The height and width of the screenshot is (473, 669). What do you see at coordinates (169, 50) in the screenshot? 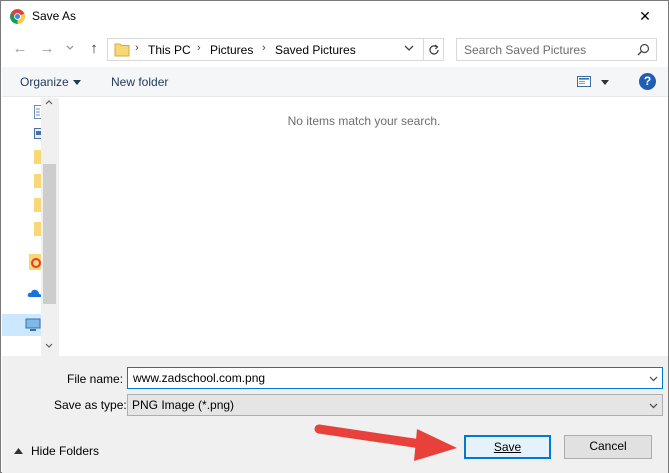
I see `breadcrumb-this-pc: This PC` at bounding box center [169, 50].